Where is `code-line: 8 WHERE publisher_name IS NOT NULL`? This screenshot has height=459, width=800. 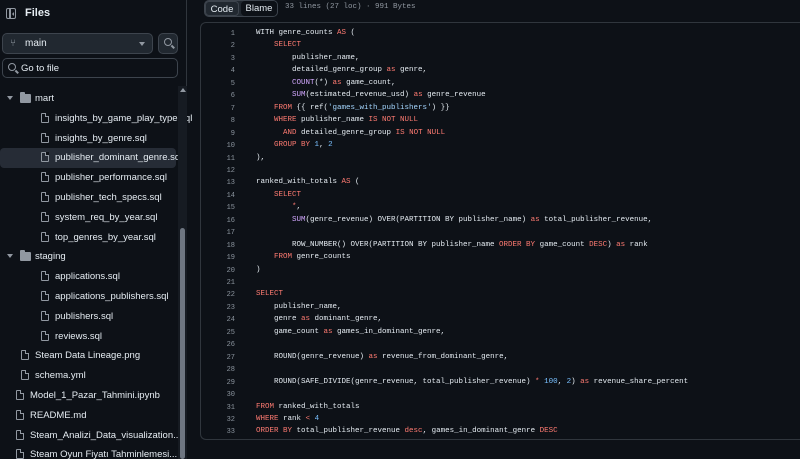 code-line: 8 WHERE publisher_name IS NOT NULL is located at coordinates (500, 122).